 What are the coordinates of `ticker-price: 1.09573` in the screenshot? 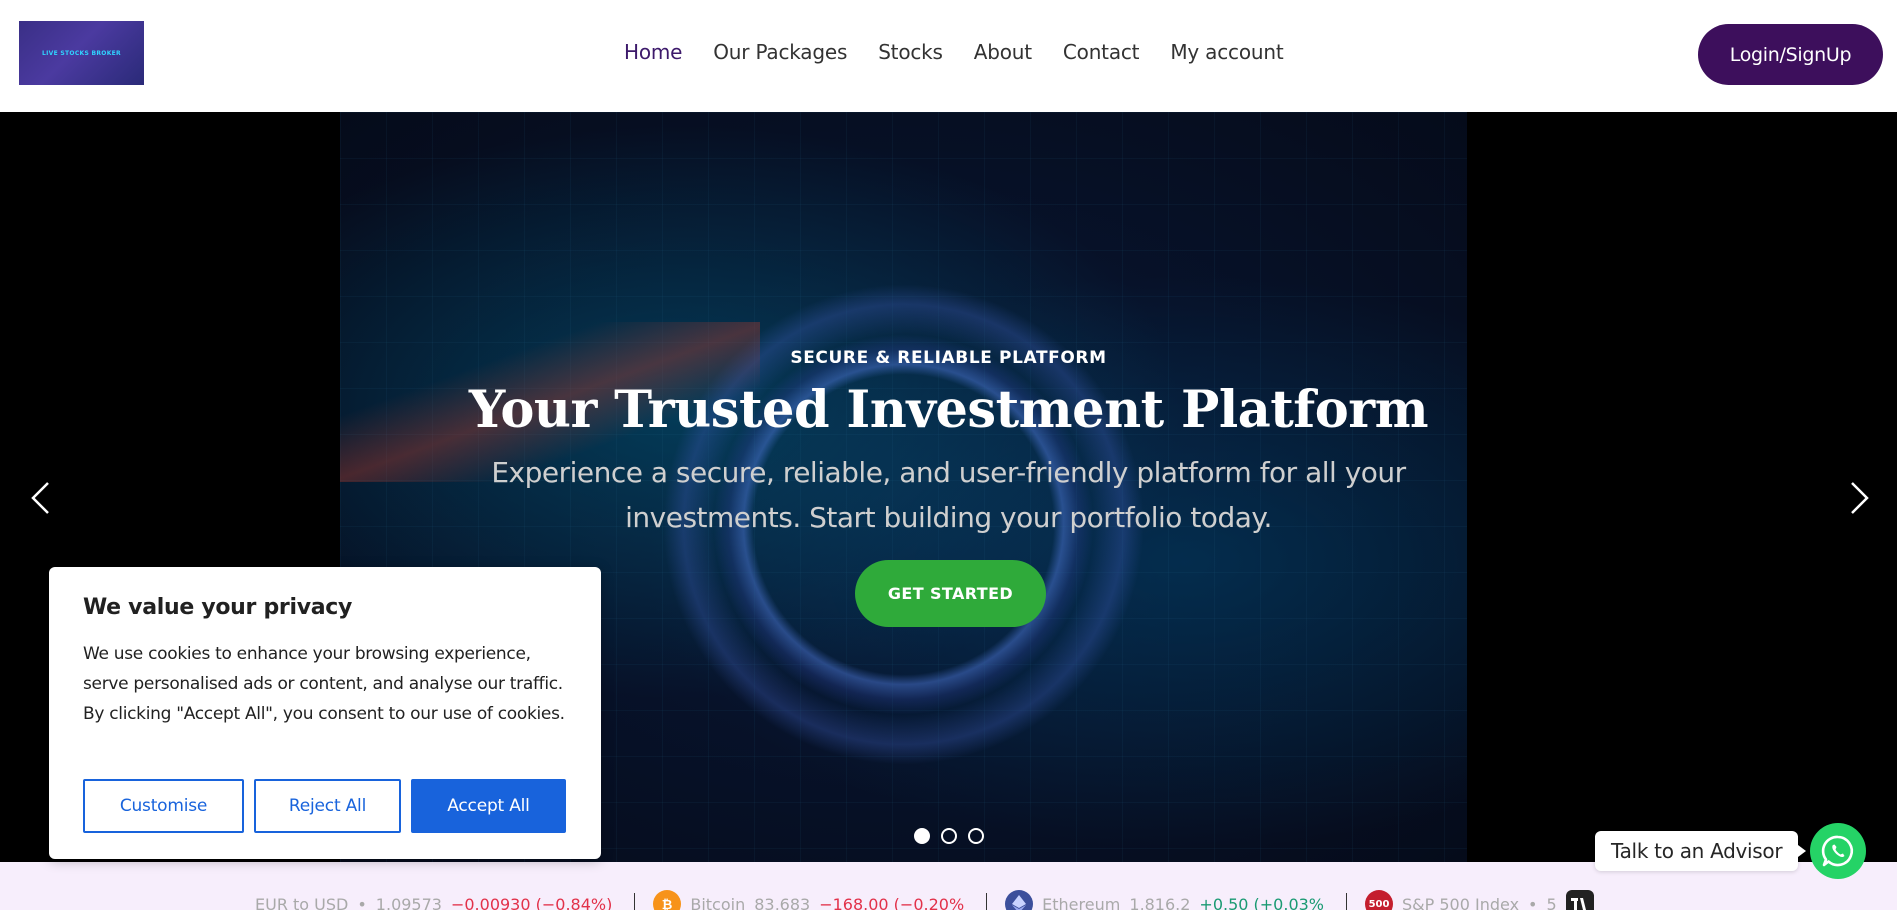 It's located at (408, 902).